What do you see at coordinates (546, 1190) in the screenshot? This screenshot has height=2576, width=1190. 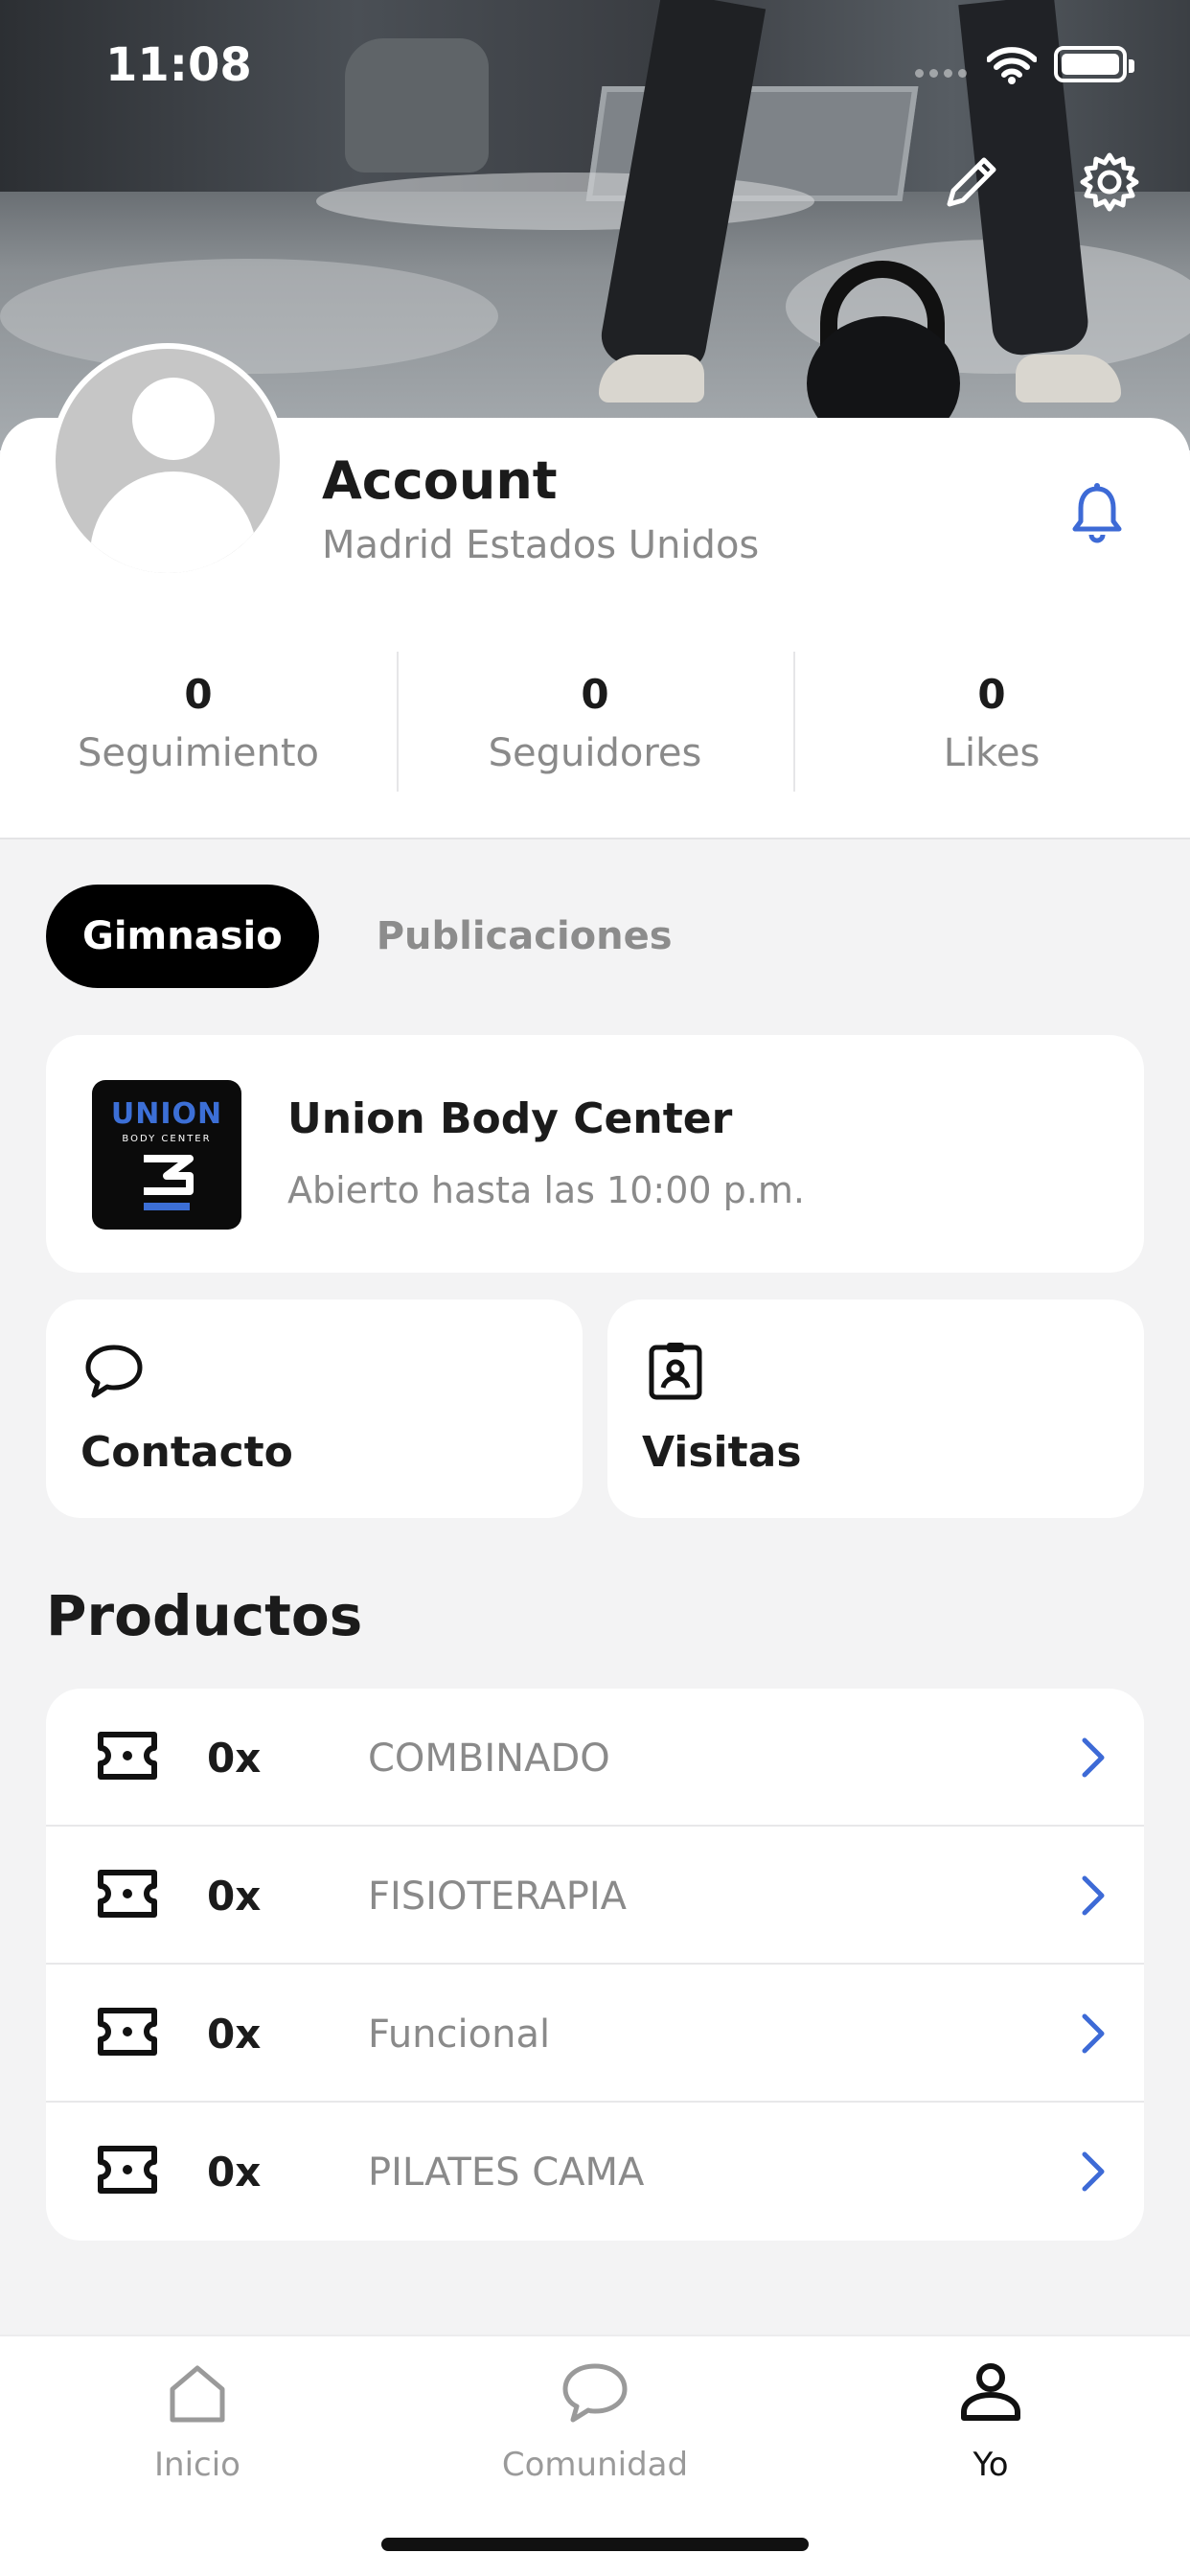 I see `gym-hours: Abierto hasta las 10:00 p.m.` at bounding box center [546, 1190].